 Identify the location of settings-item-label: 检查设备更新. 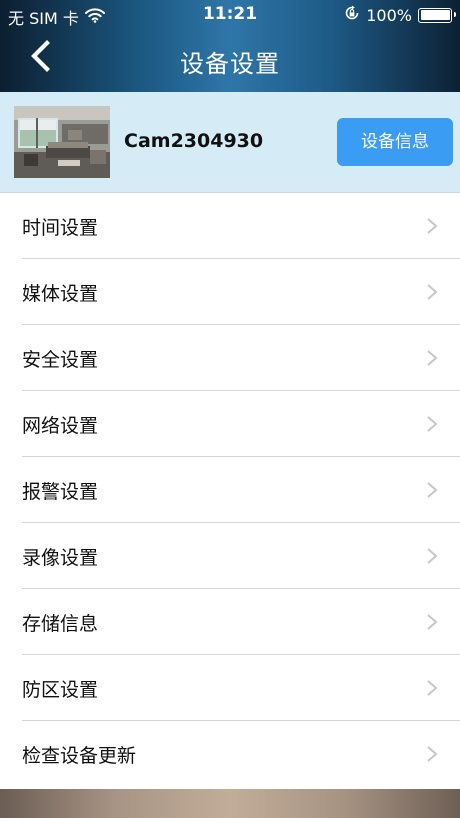
(79, 756).